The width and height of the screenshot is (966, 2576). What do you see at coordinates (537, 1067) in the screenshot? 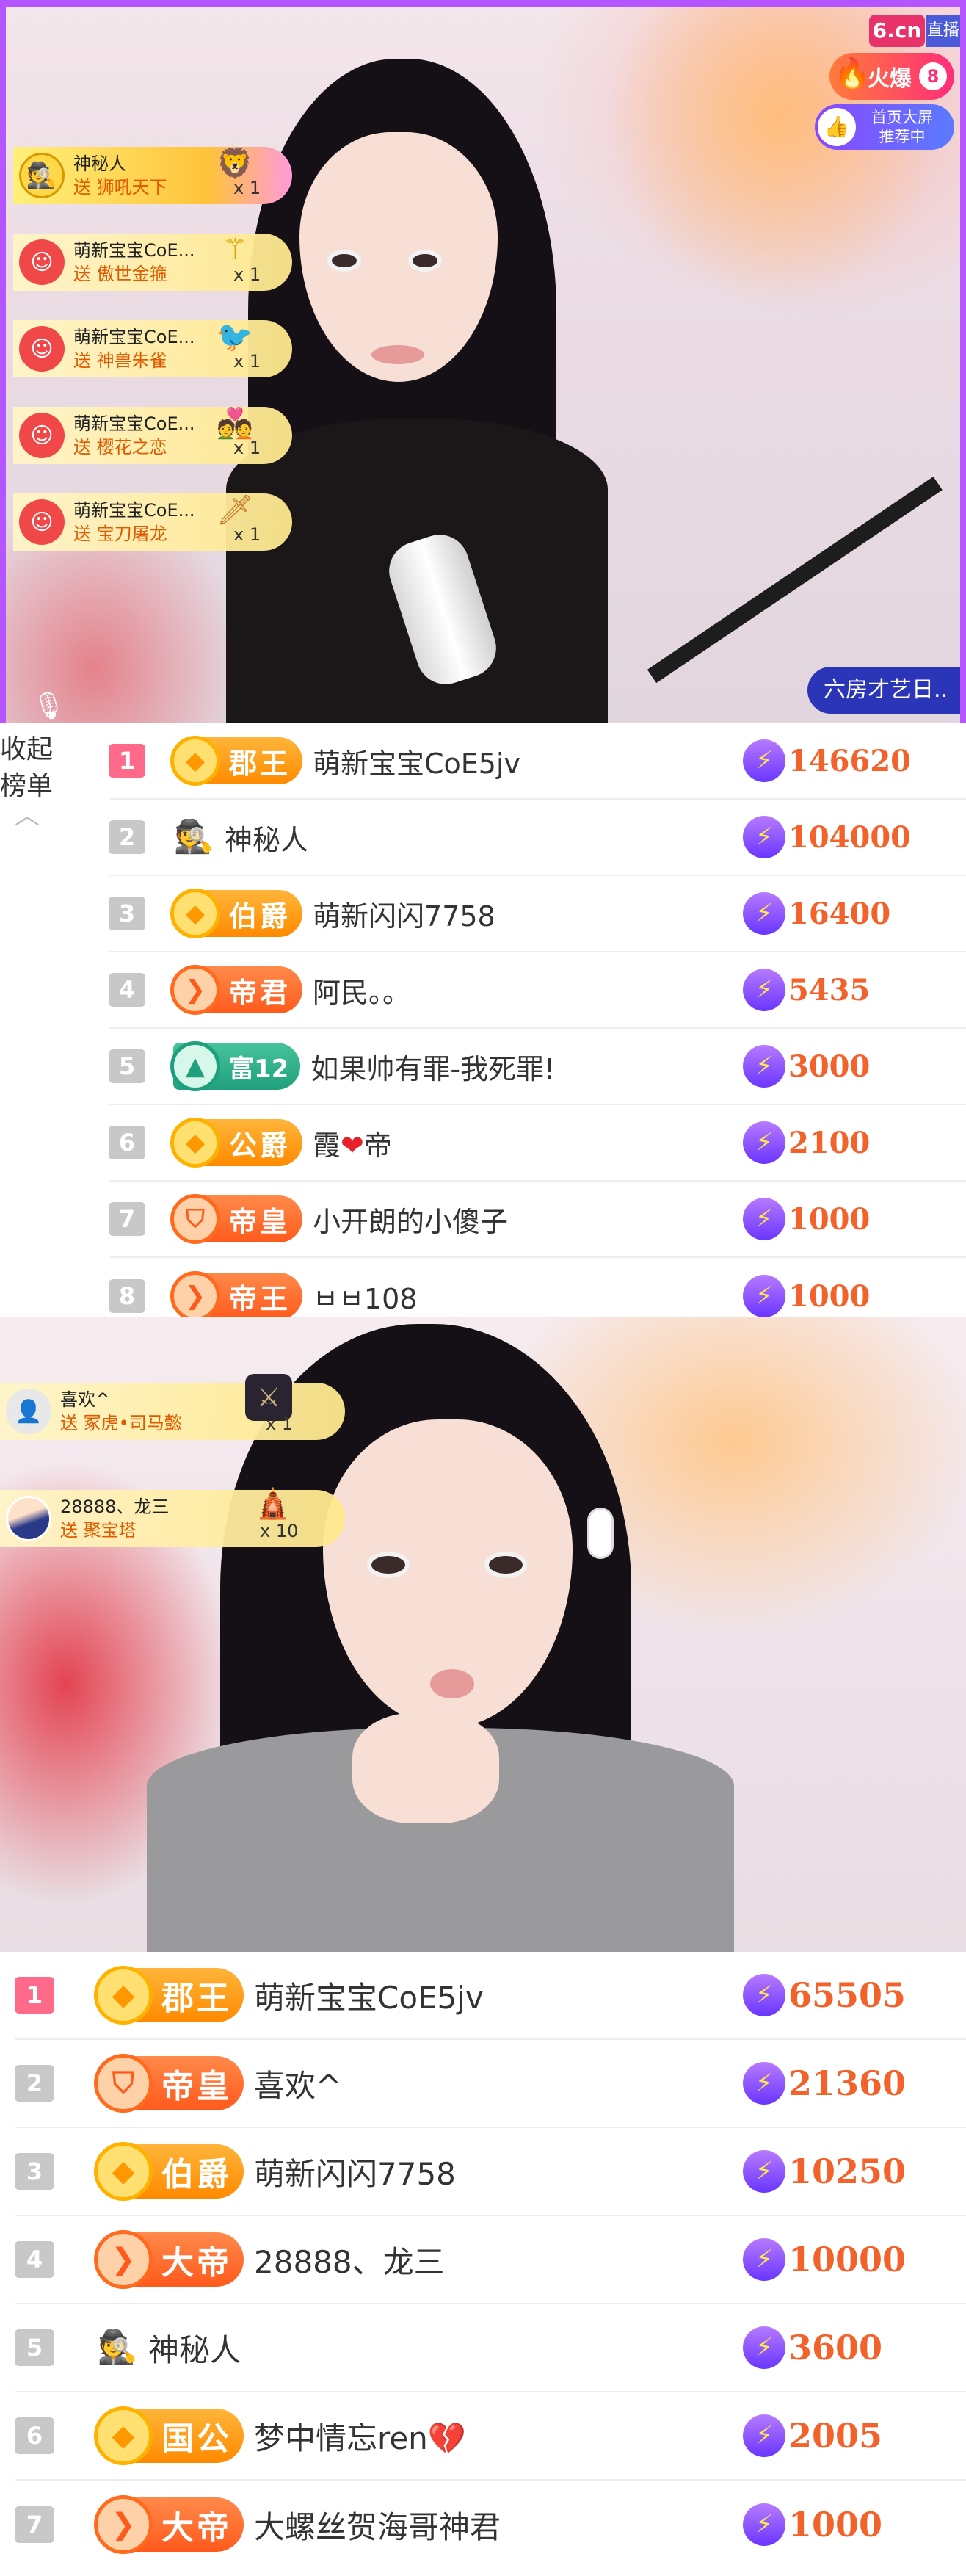
I see `ranking-row: 5 ▲ 富12 如果帅有罪-我死罪! ⚡ 3000` at bounding box center [537, 1067].